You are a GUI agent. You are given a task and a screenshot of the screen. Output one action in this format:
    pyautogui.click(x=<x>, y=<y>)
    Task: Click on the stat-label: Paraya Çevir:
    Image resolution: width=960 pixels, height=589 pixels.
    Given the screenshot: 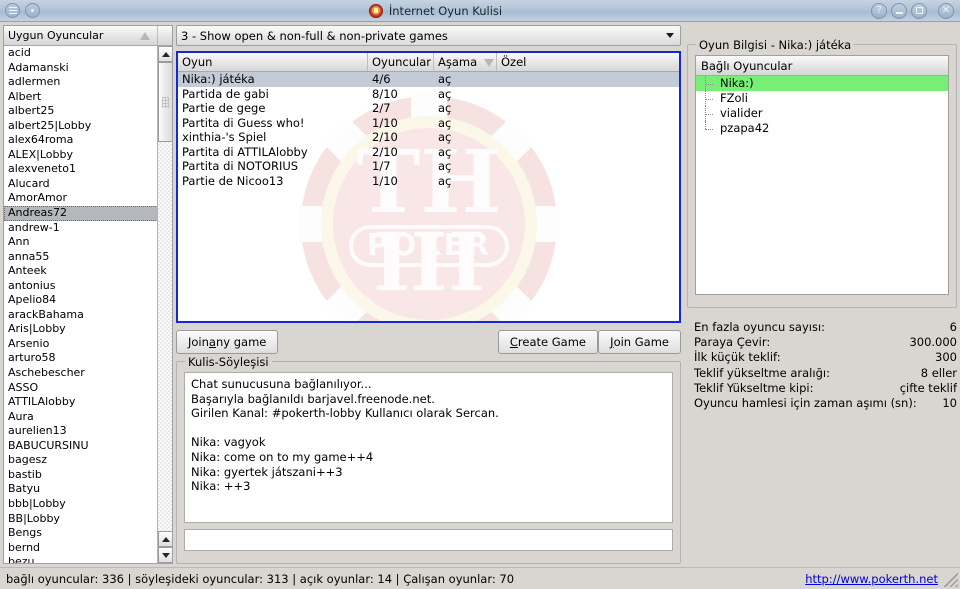 What is the action you would take?
    pyautogui.click(x=732, y=342)
    